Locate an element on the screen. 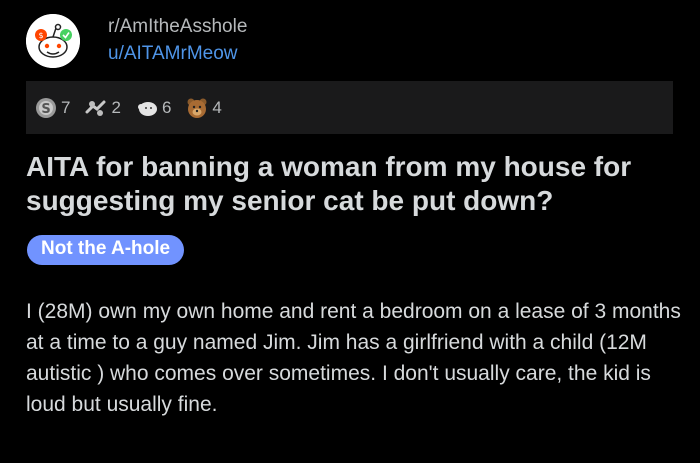 Image resolution: width=700 pixels, height=463 pixels. subreddit-name: r/AmItheAsshole is located at coordinates (177, 27).